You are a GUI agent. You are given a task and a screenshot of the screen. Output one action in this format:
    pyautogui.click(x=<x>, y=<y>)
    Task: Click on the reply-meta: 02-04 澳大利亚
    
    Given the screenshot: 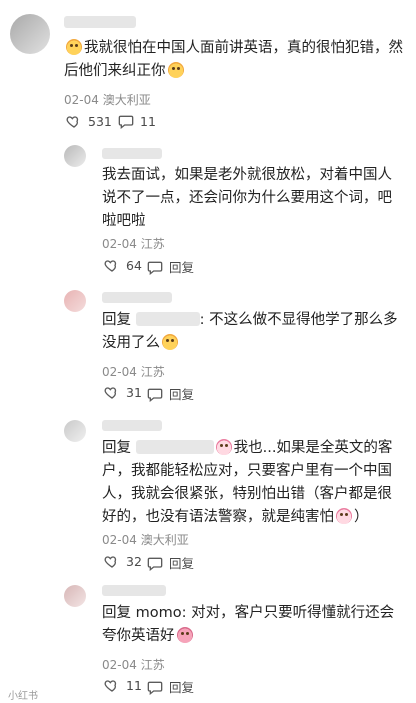 What is the action you would take?
    pyautogui.click(x=145, y=540)
    